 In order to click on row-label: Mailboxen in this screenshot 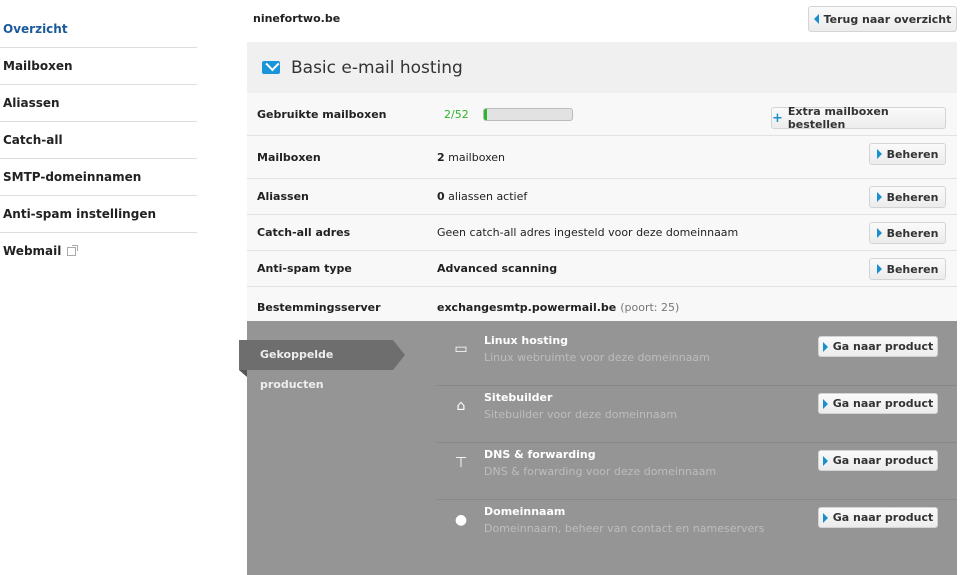, I will do `click(289, 157)`.